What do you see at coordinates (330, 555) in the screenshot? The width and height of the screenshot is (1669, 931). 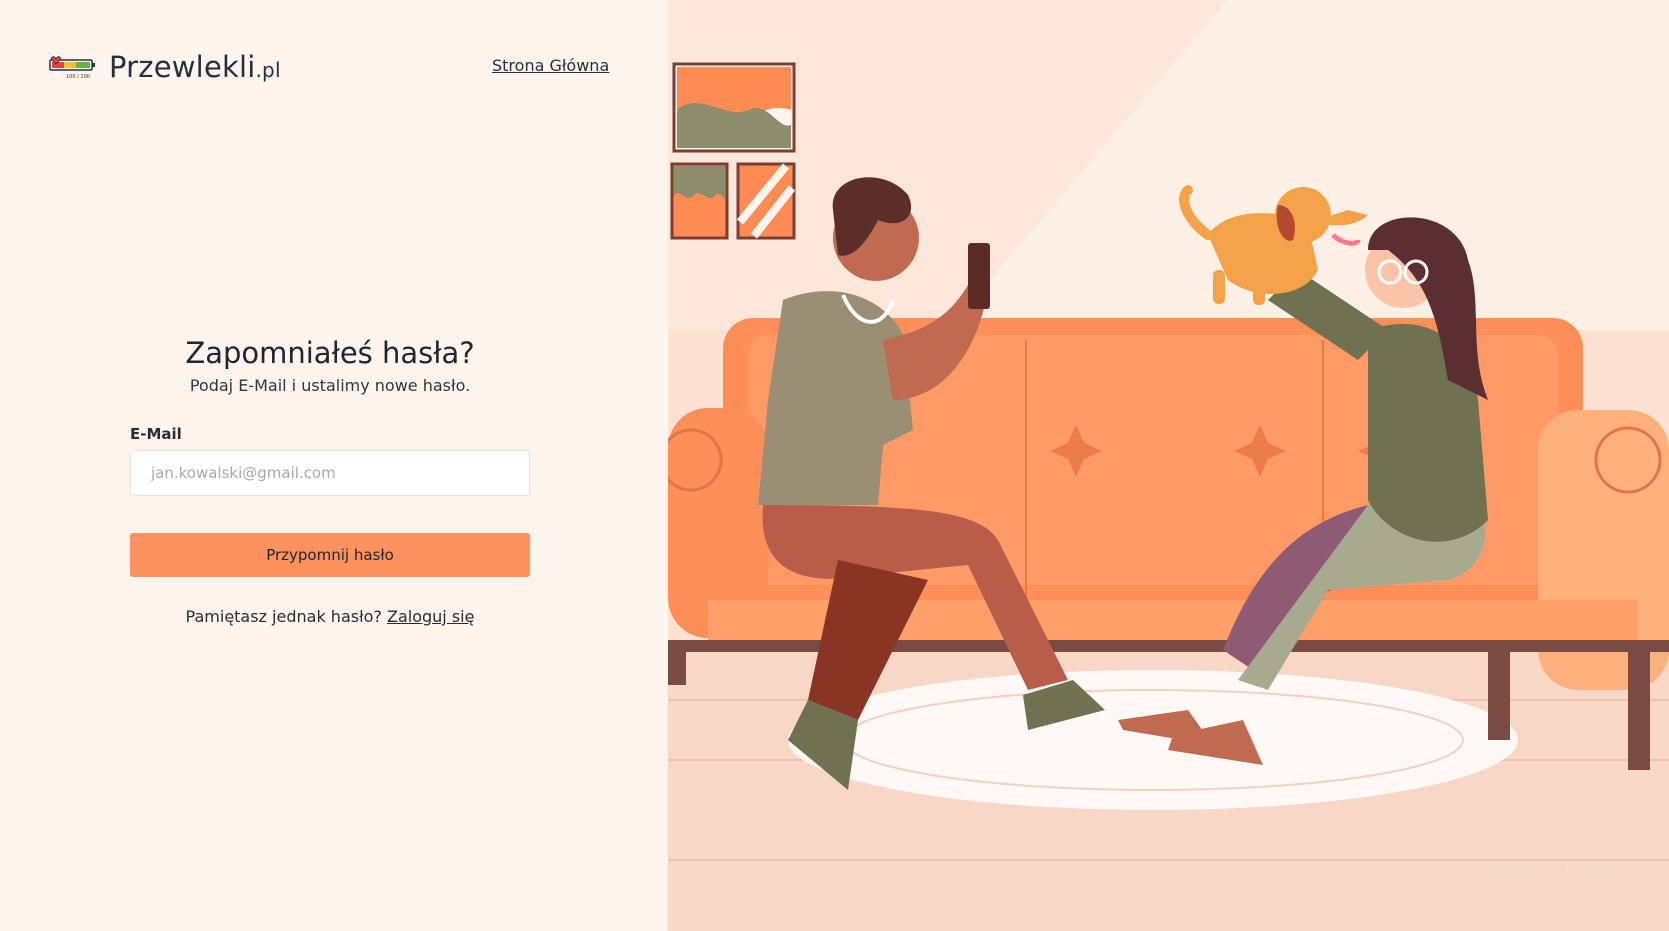 I see `remind-password-button: Przypomnij hasło` at bounding box center [330, 555].